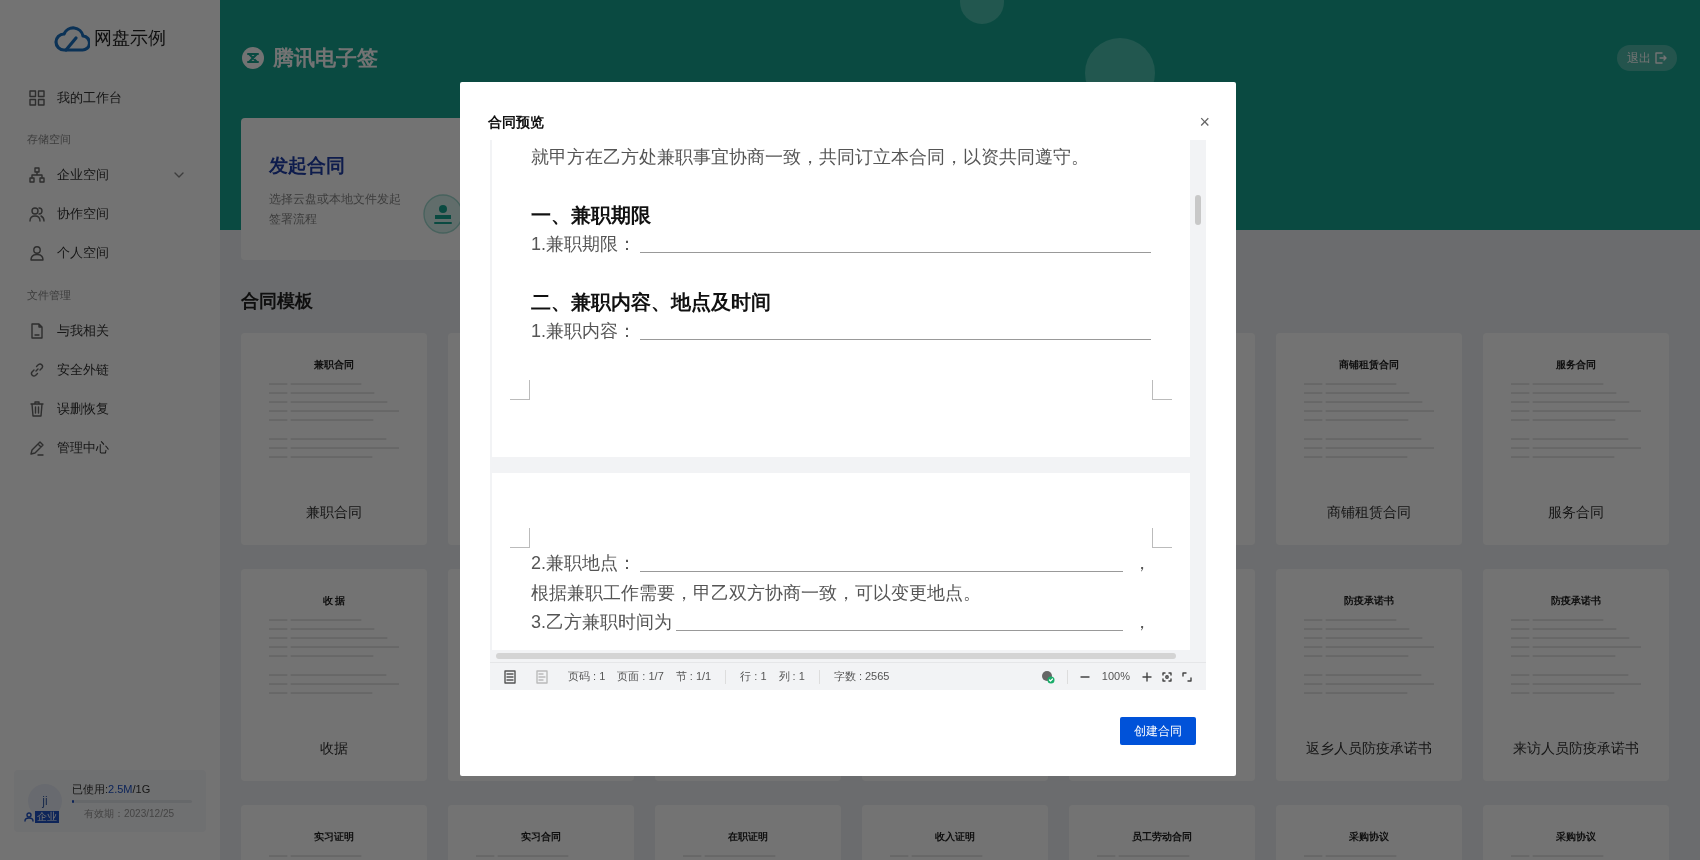 Image resolution: width=1700 pixels, height=860 pixels. What do you see at coordinates (1204, 122) in the screenshot?
I see `close-button: ×` at bounding box center [1204, 122].